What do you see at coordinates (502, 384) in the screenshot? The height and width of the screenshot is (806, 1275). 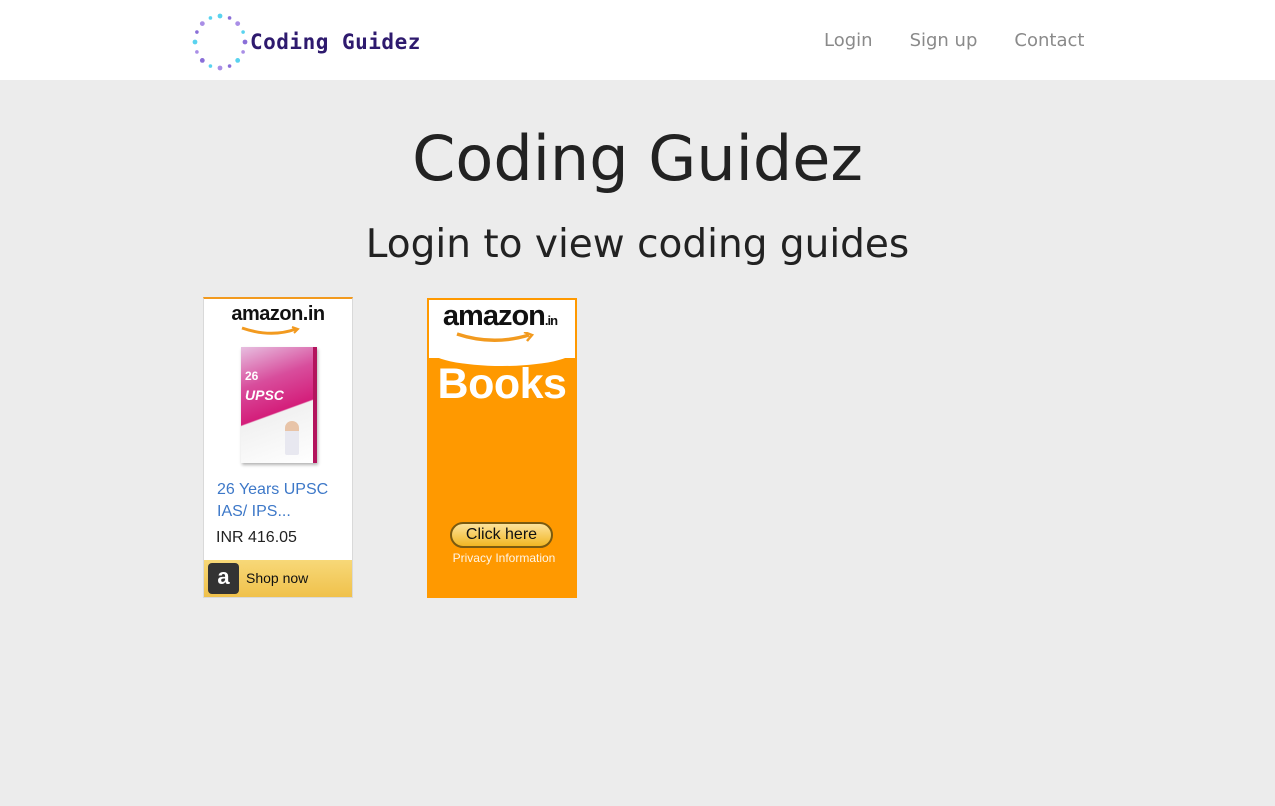 I see `books-headline: Books` at bounding box center [502, 384].